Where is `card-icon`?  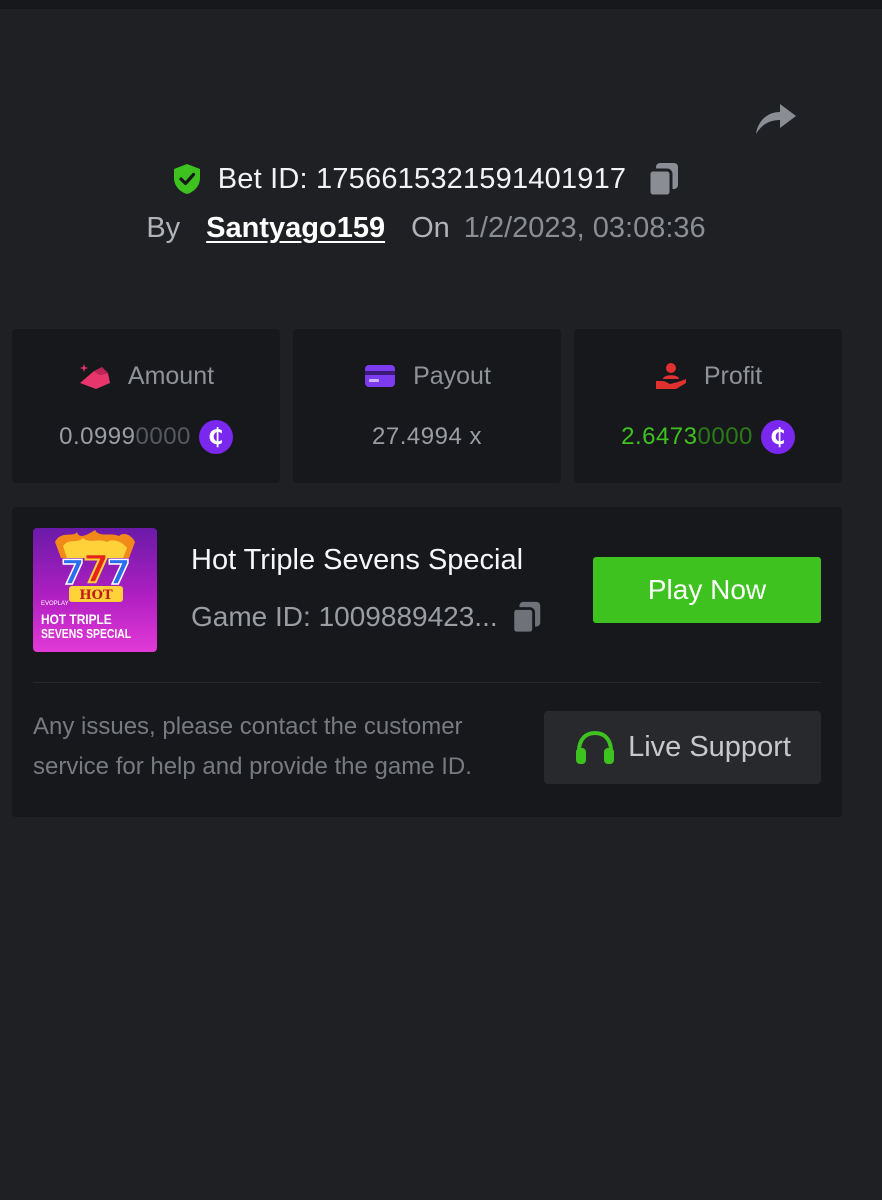
card-icon is located at coordinates (380, 376).